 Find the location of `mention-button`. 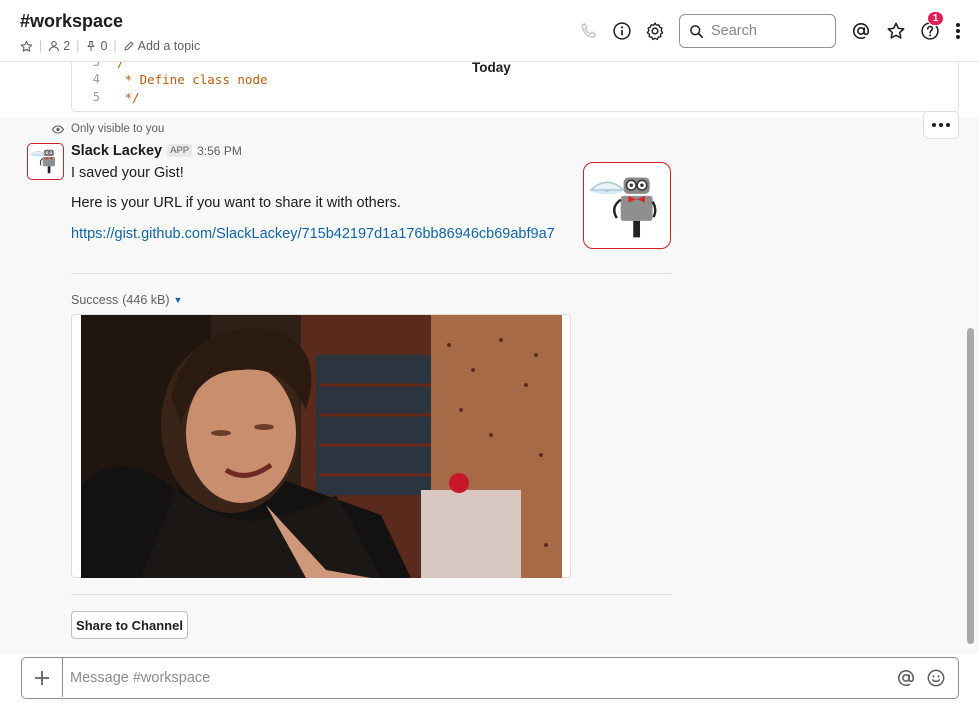

mention-button is located at coordinates (906, 678).